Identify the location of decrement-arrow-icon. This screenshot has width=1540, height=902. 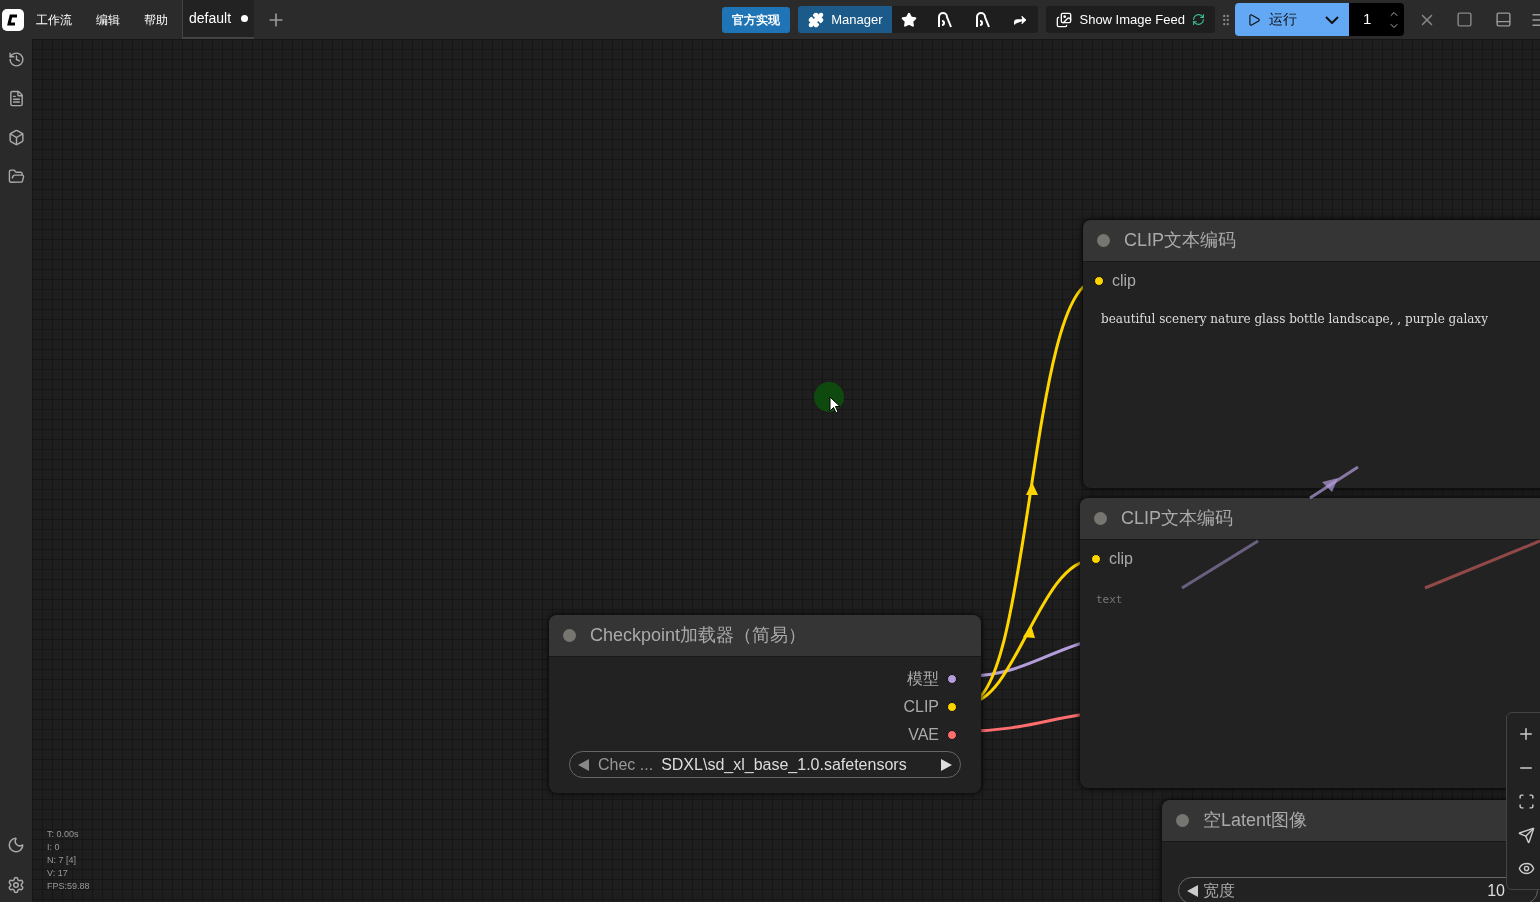
(1193, 890).